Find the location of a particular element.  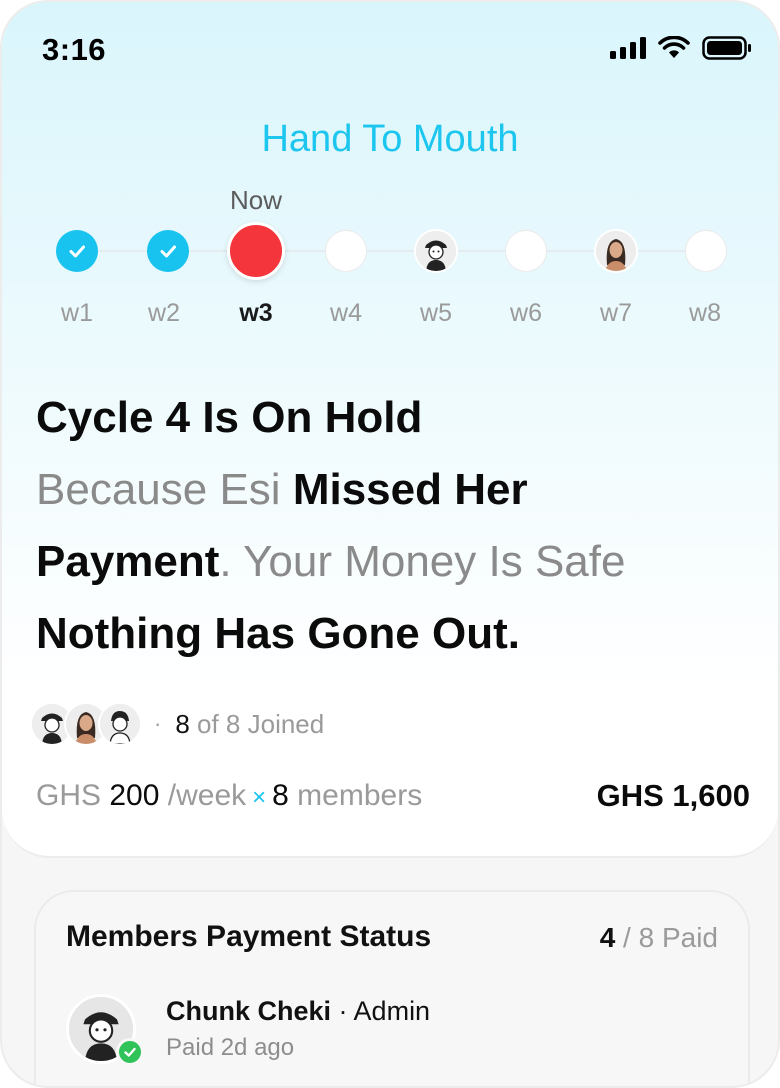

member-name-line: Chunk Cheki · Admin is located at coordinates (298, 1011).